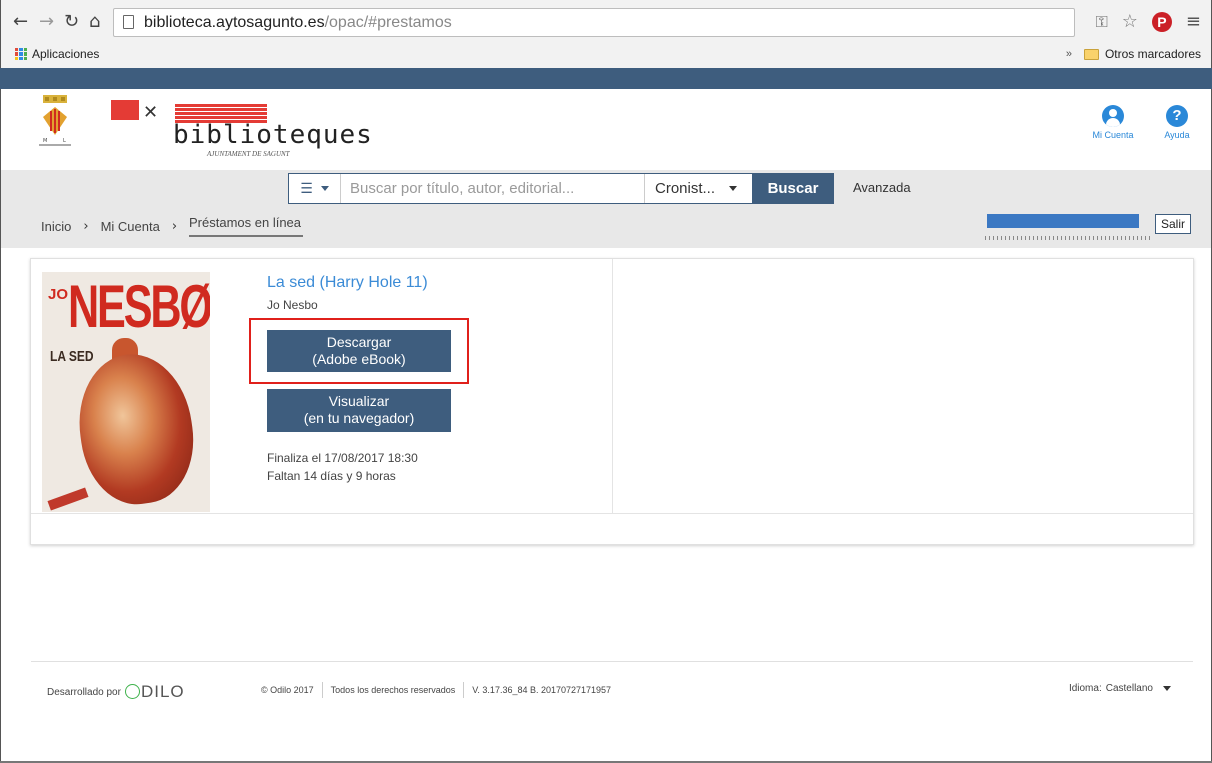 The height and width of the screenshot is (763, 1212). Describe the element at coordinates (136, 429) in the screenshot. I see `cover-heart` at that location.